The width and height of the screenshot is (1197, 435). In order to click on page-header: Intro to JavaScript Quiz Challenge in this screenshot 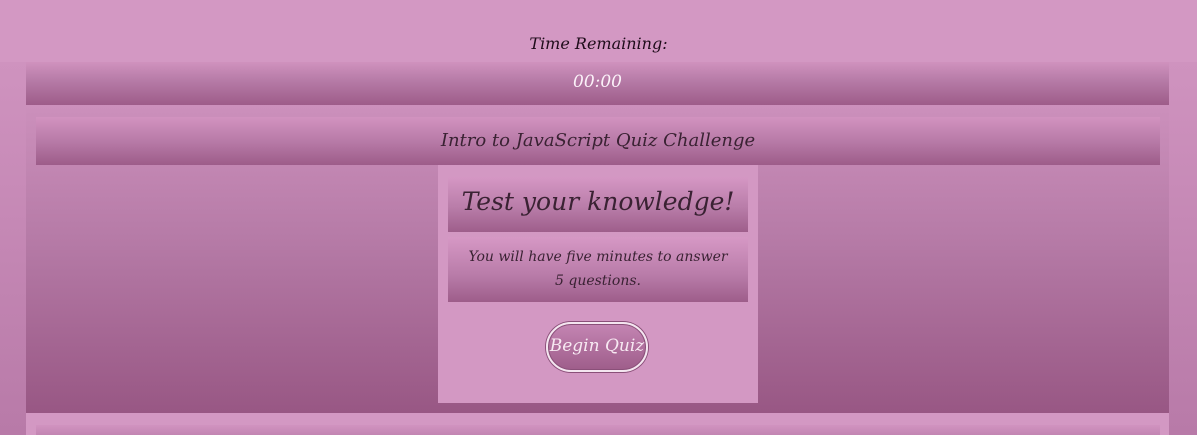, I will do `click(598, 141)`.